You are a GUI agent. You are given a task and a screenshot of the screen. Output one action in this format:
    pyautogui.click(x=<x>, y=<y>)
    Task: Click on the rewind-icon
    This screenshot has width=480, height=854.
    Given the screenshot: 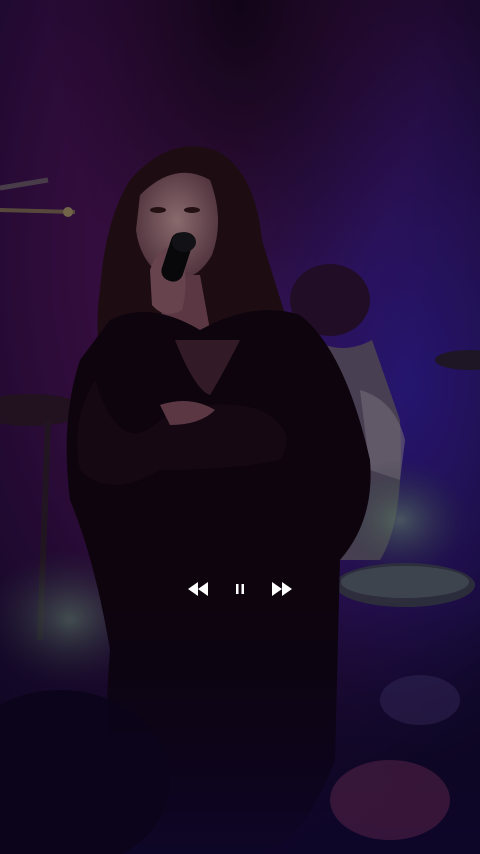 What is the action you would take?
    pyautogui.click(x=198, y=589)
    